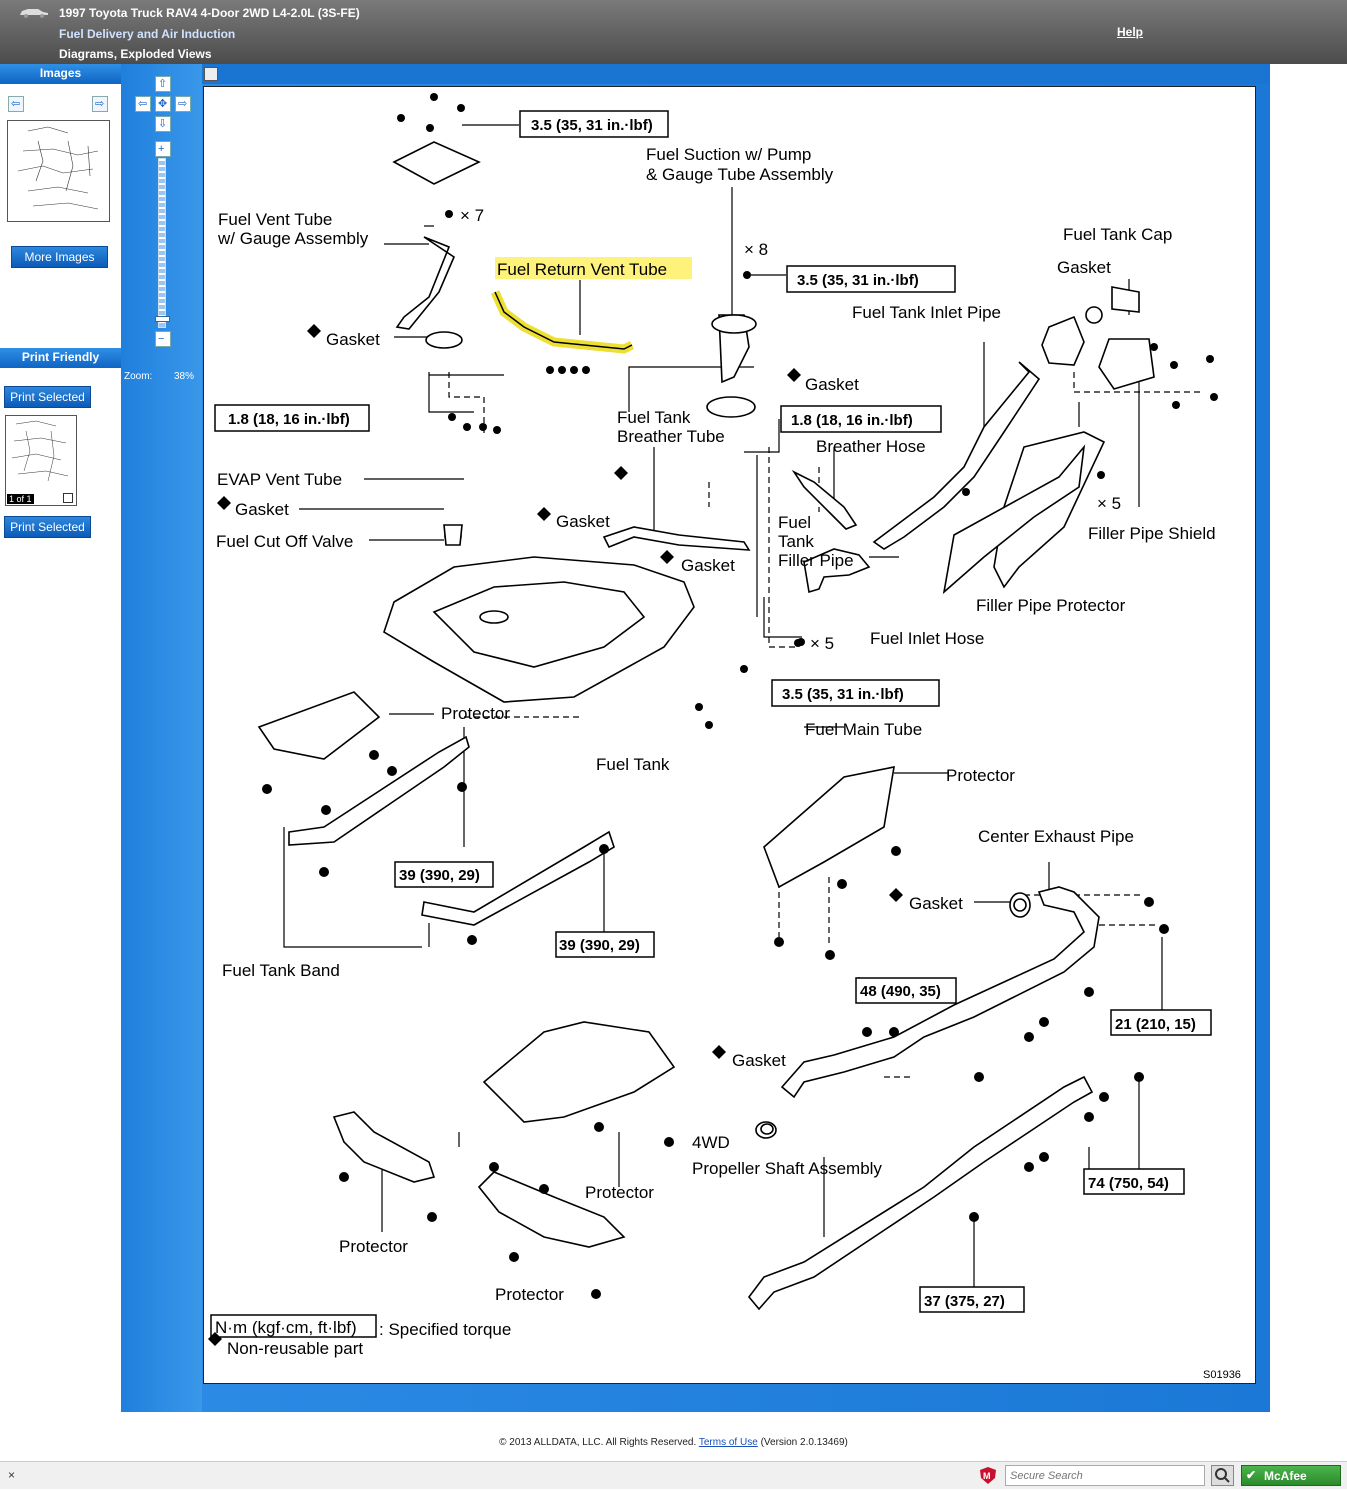 This screenshot has width=1347, height=1490. Describe the element at coordinates (138, 376) in the screenshot. I see `zoom-label: Zoom:` at that location.